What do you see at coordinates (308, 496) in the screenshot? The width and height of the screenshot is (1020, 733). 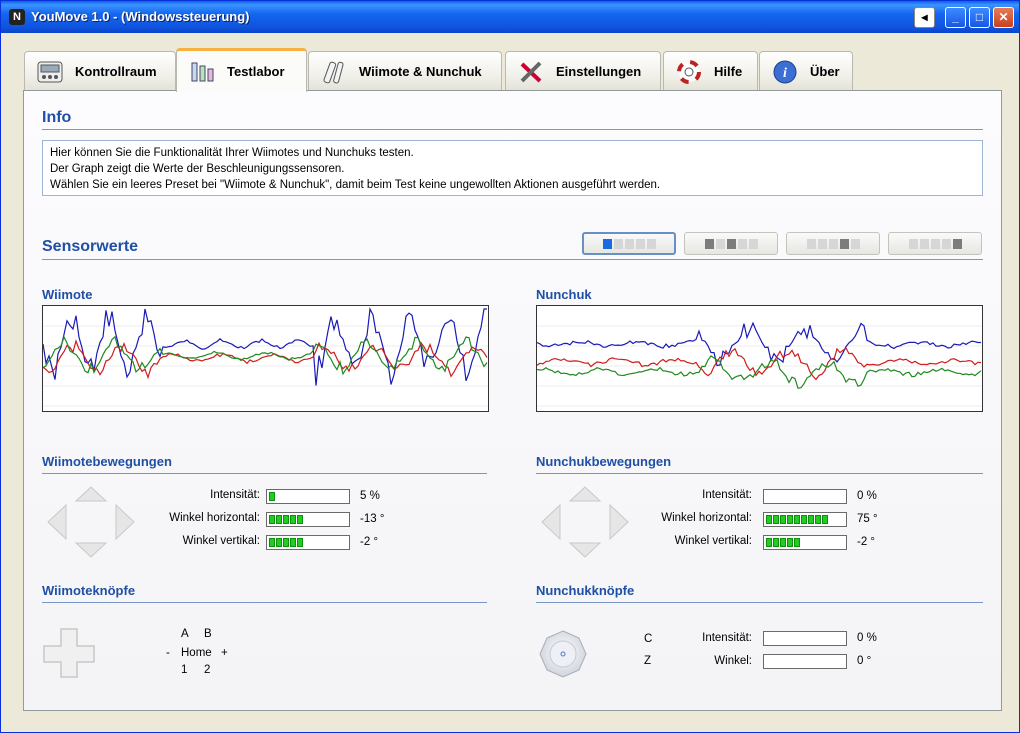 I see `wiimote-intensity-bar` at bounding box center [308, 496].